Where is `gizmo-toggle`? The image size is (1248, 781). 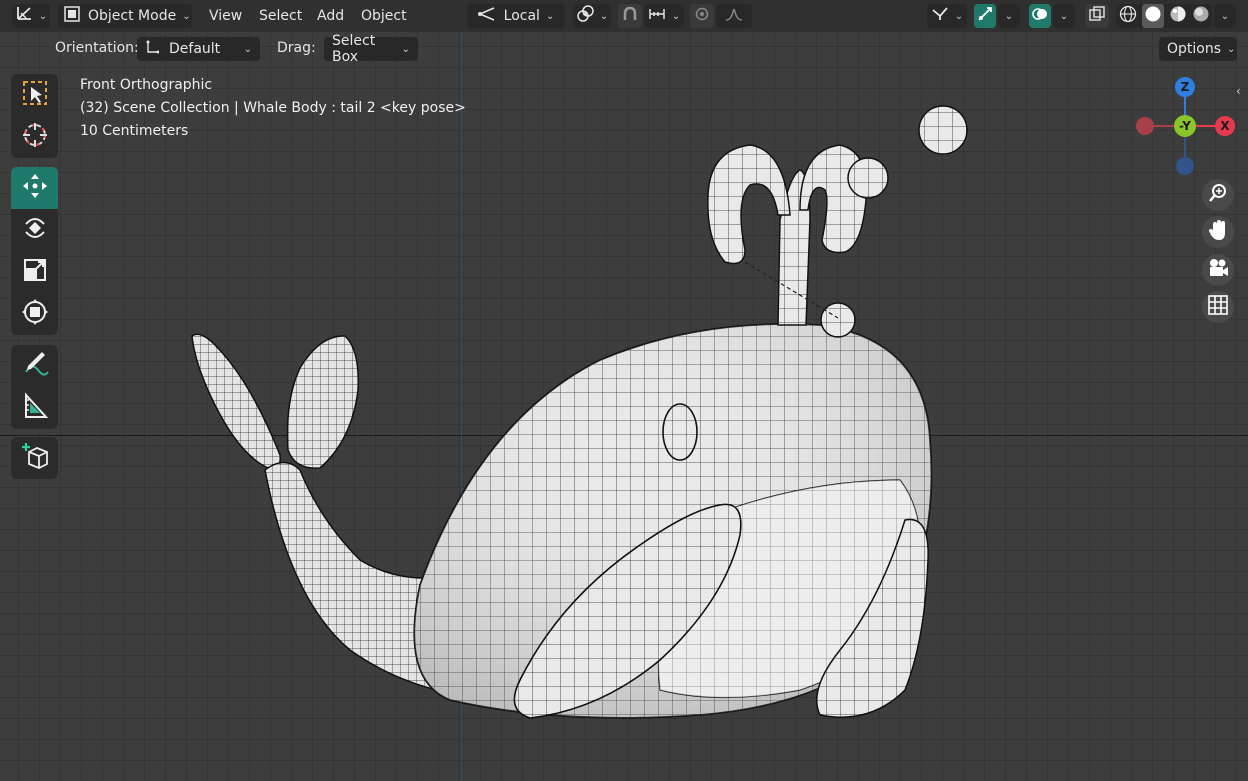 gizmo-toggle is located at coordinates (985, 16).